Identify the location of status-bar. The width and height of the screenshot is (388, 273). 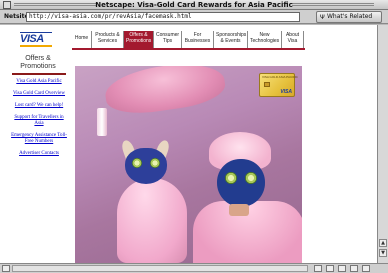
(194, 268).